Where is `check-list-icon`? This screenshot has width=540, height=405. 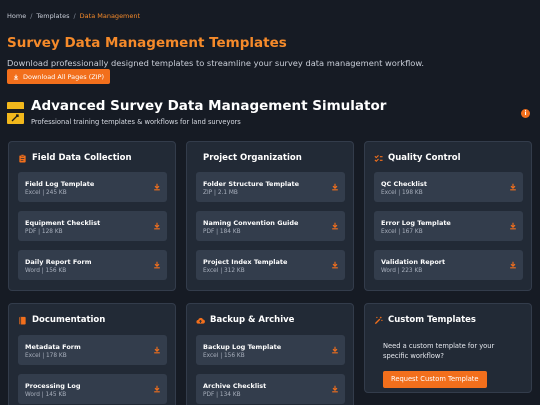
check-list-icon is located at coordinates (378, 158).